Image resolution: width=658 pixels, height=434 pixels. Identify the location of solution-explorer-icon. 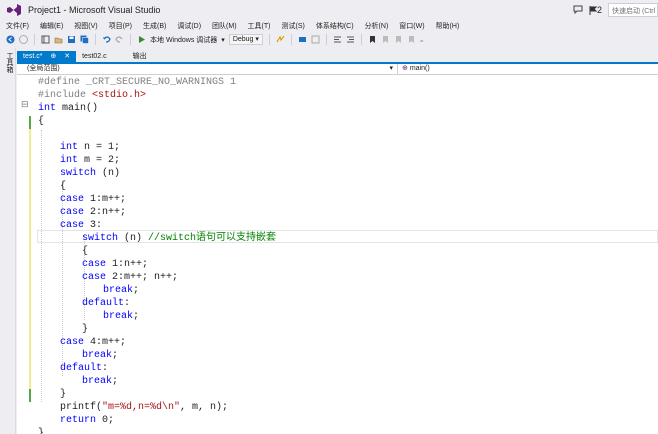
(302, 39).